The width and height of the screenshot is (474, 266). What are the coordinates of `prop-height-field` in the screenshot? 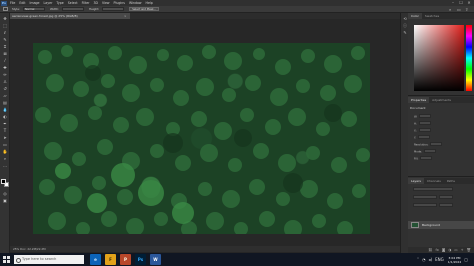 It's located at (424, 123).